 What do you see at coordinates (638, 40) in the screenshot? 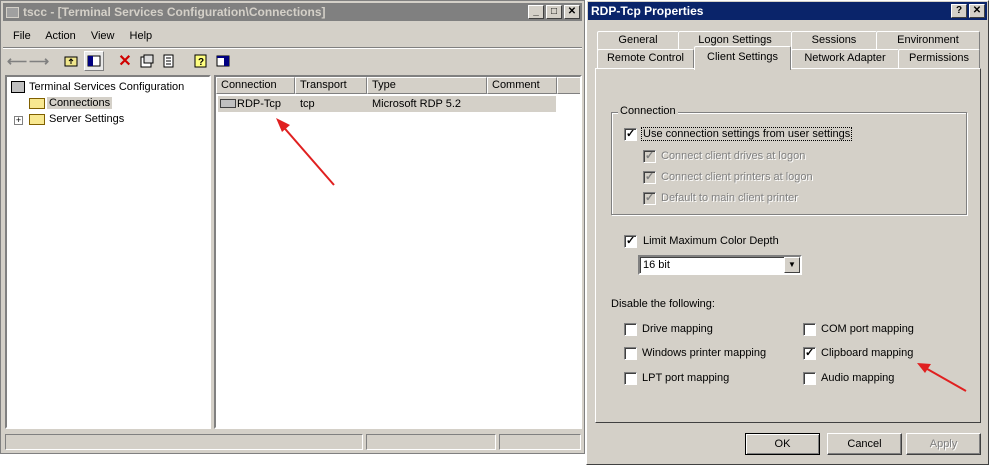
I see `tab-general: General` at bounding box center [638, 40].